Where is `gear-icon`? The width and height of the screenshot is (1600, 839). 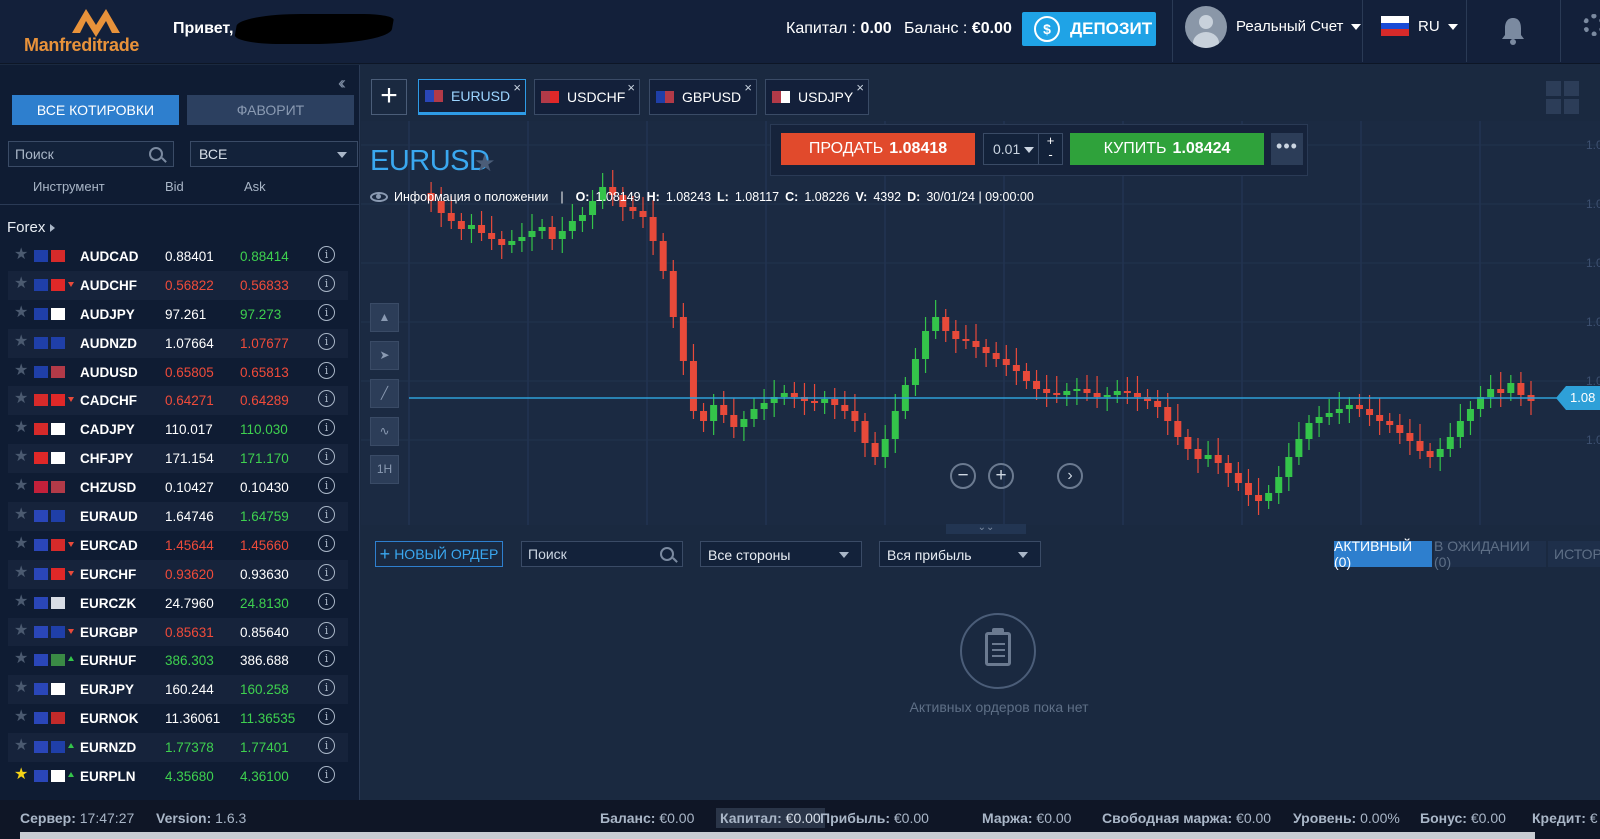
gear-icon is located at coordinates (1591, 25).